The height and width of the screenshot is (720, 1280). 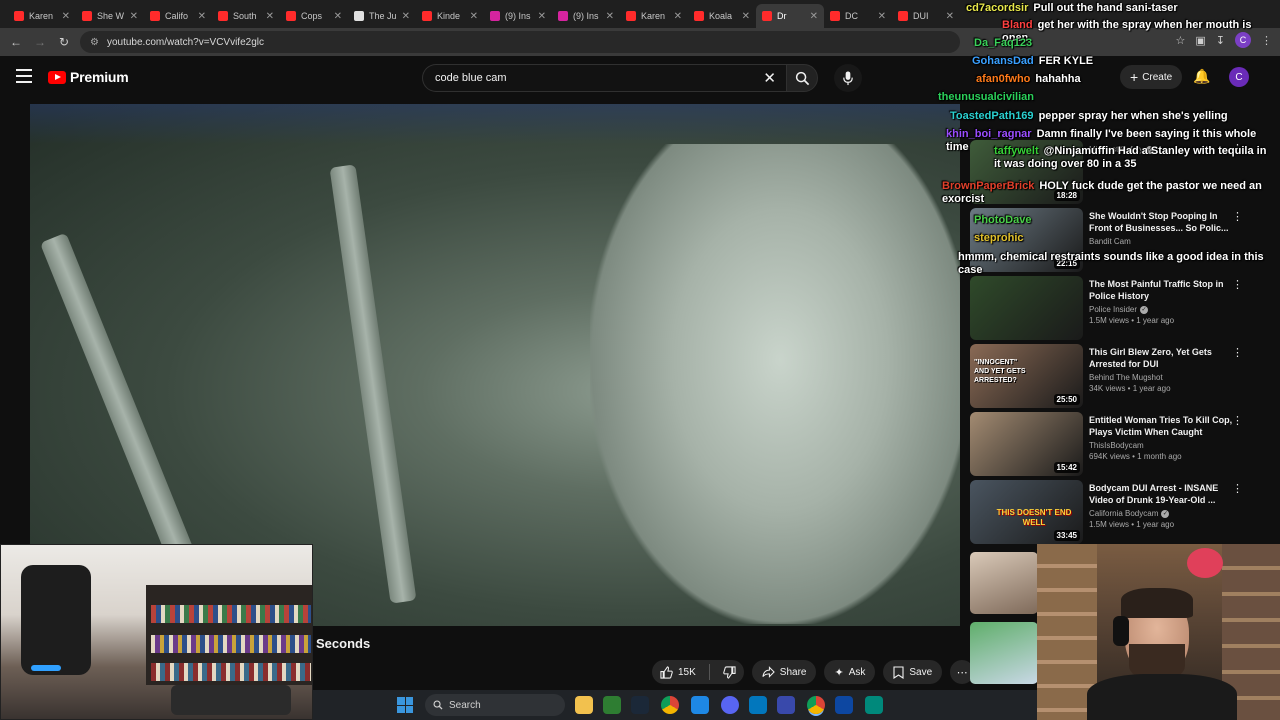 I want to click on browser-tab: South ✕, so click(x=246, y=16).